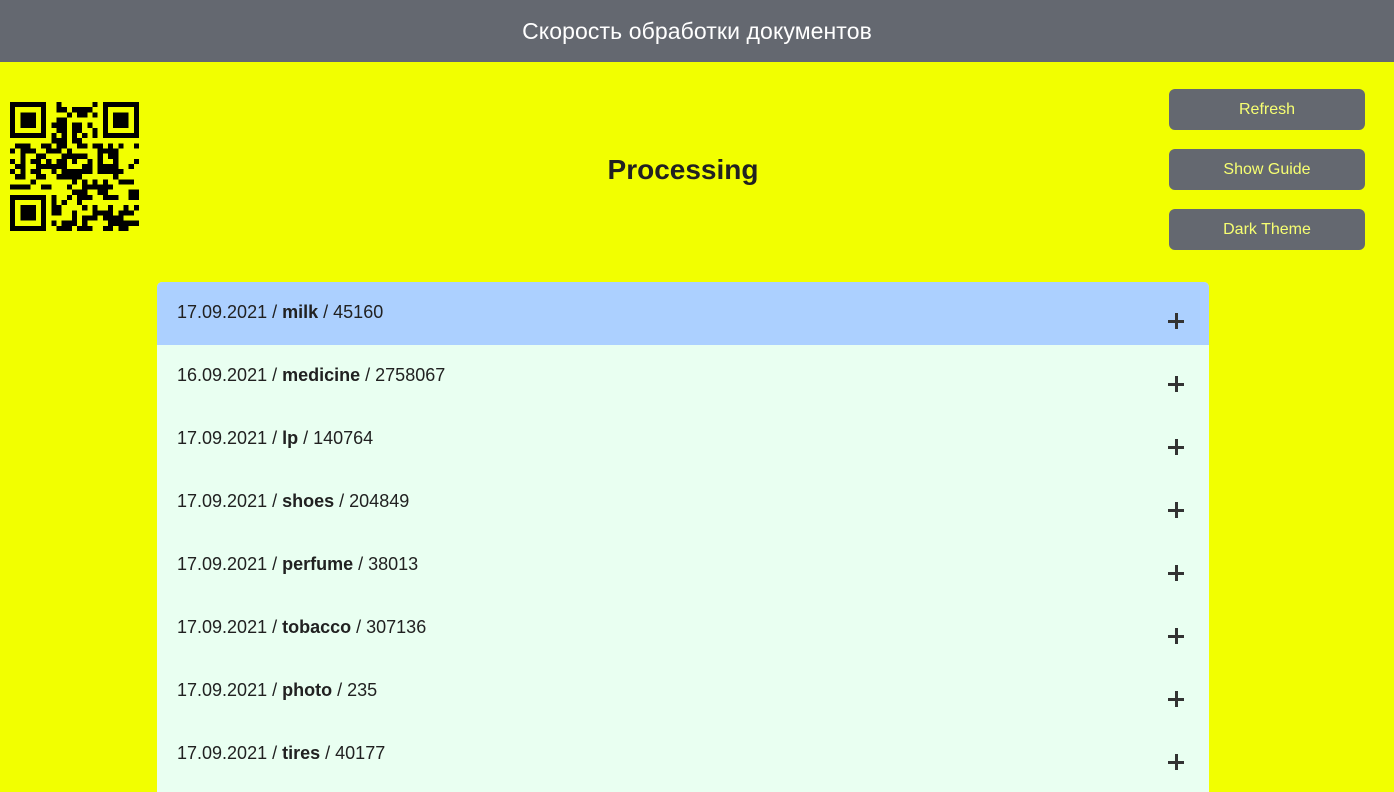 The image size is (1394, 792). Describe the element at coordinates (683, 502) in the screenshot. I see `list-item: 17.09.2021 / shoes / 204849` at that location.